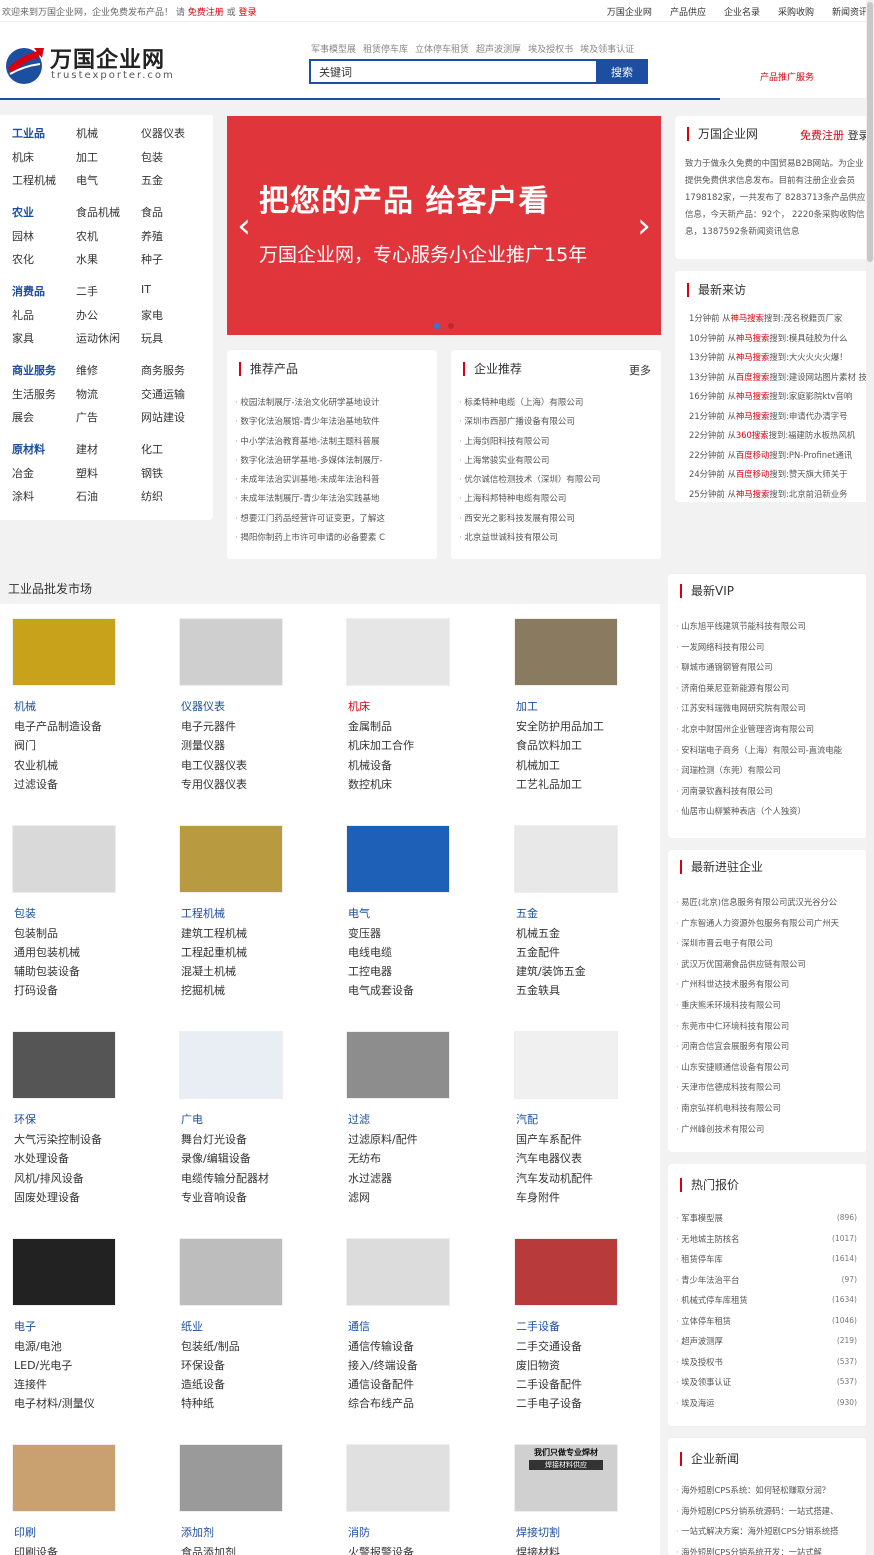  What do you see at coordinates (768, 1548) in the screenshot?
I see `news-link: 海外短剧CPS分销系统开发：一站式解` at bounding box center [768, 1548].